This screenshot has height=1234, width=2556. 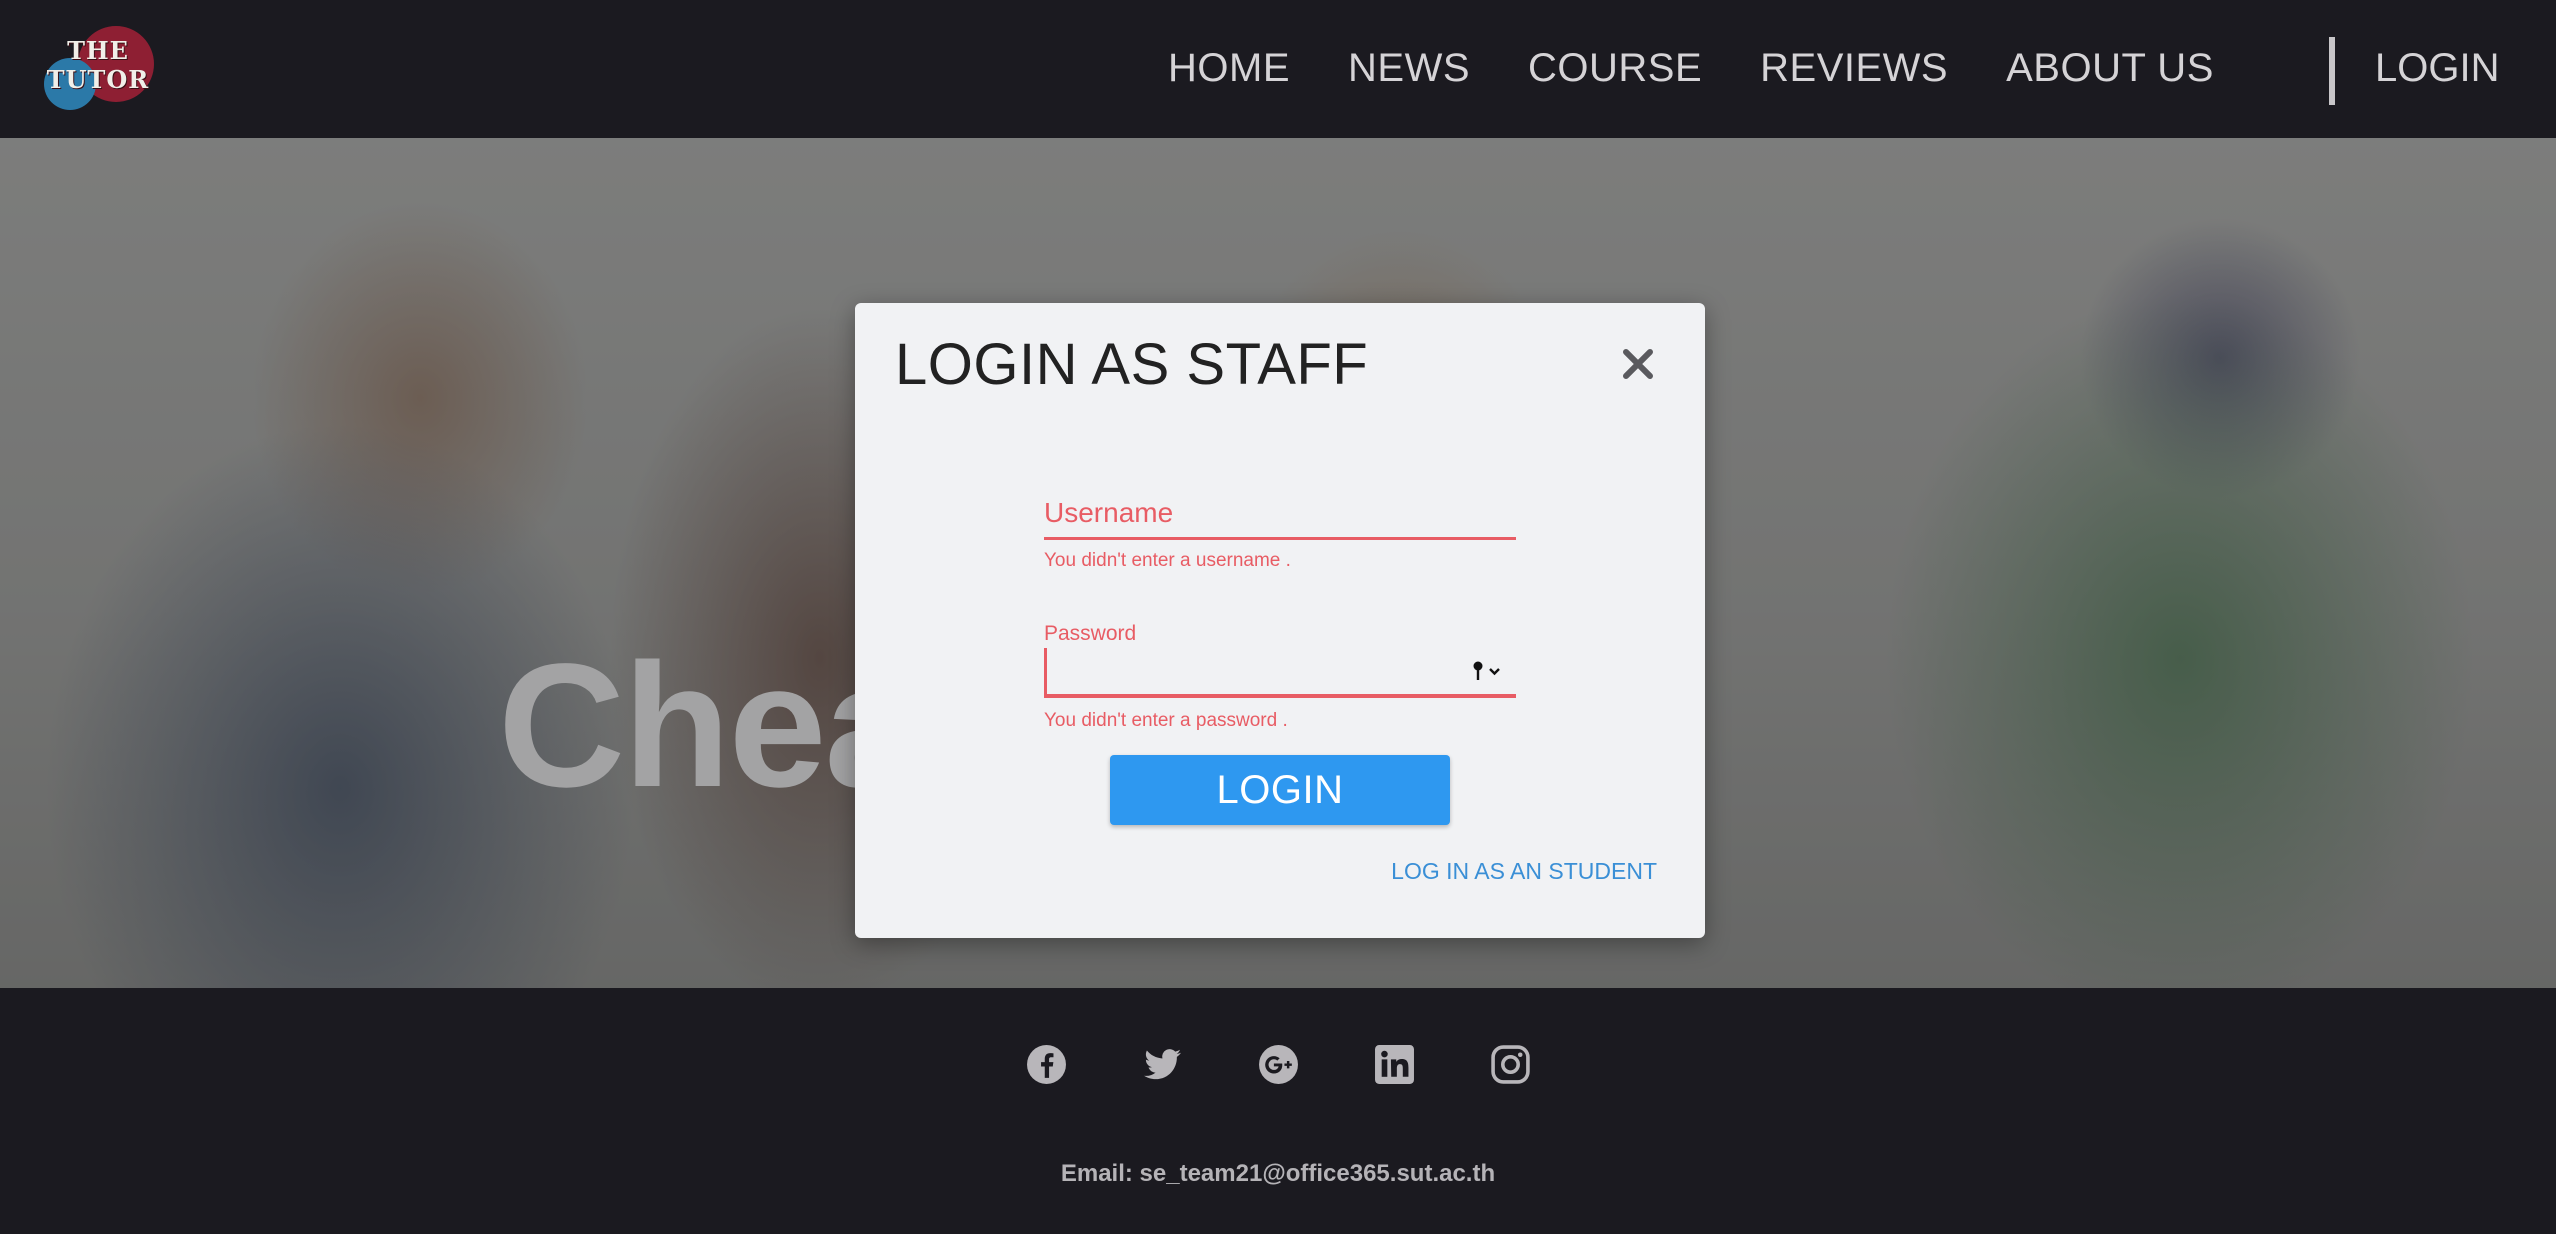 I want to click on logo-text-line1: THE, so click(x=98, y=50).